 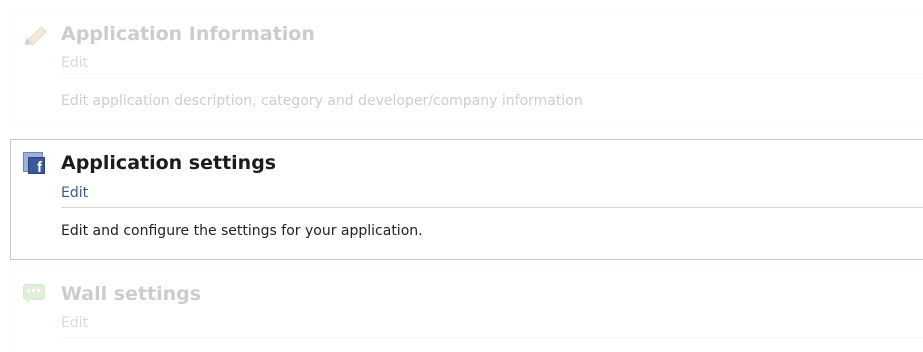 What do you see at coordinates (34, 35) in the screenshot?
I see `pencil-icon` at bounding box center [34, 35].